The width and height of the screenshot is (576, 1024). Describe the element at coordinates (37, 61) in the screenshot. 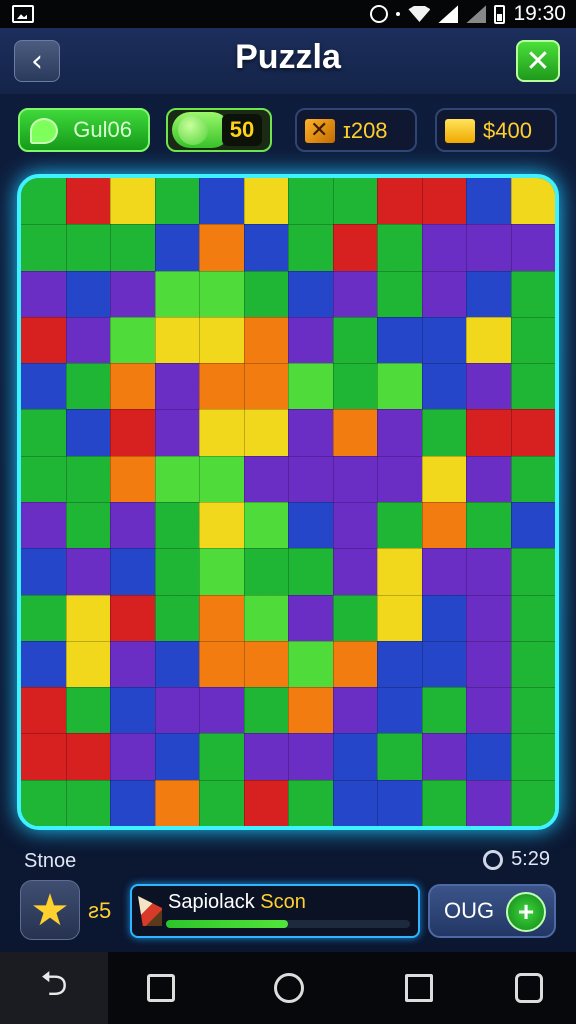

I see `back-button: ‹` at that location.